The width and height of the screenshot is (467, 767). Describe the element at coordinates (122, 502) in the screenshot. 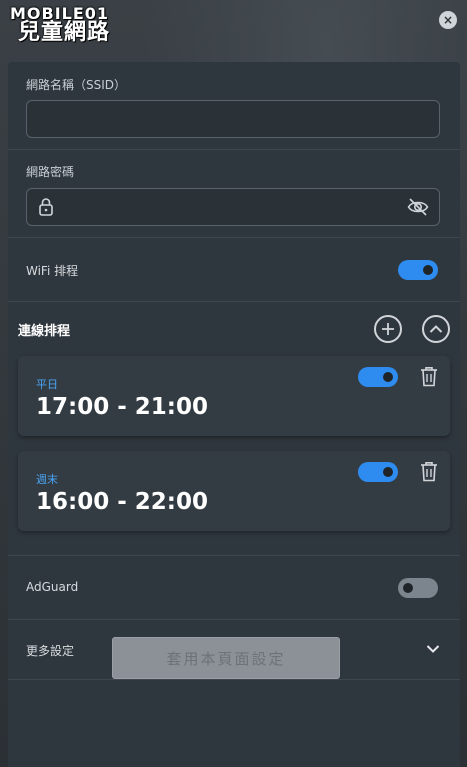

I see `schedule-time-range: 16:00 - 22:00` at that location.